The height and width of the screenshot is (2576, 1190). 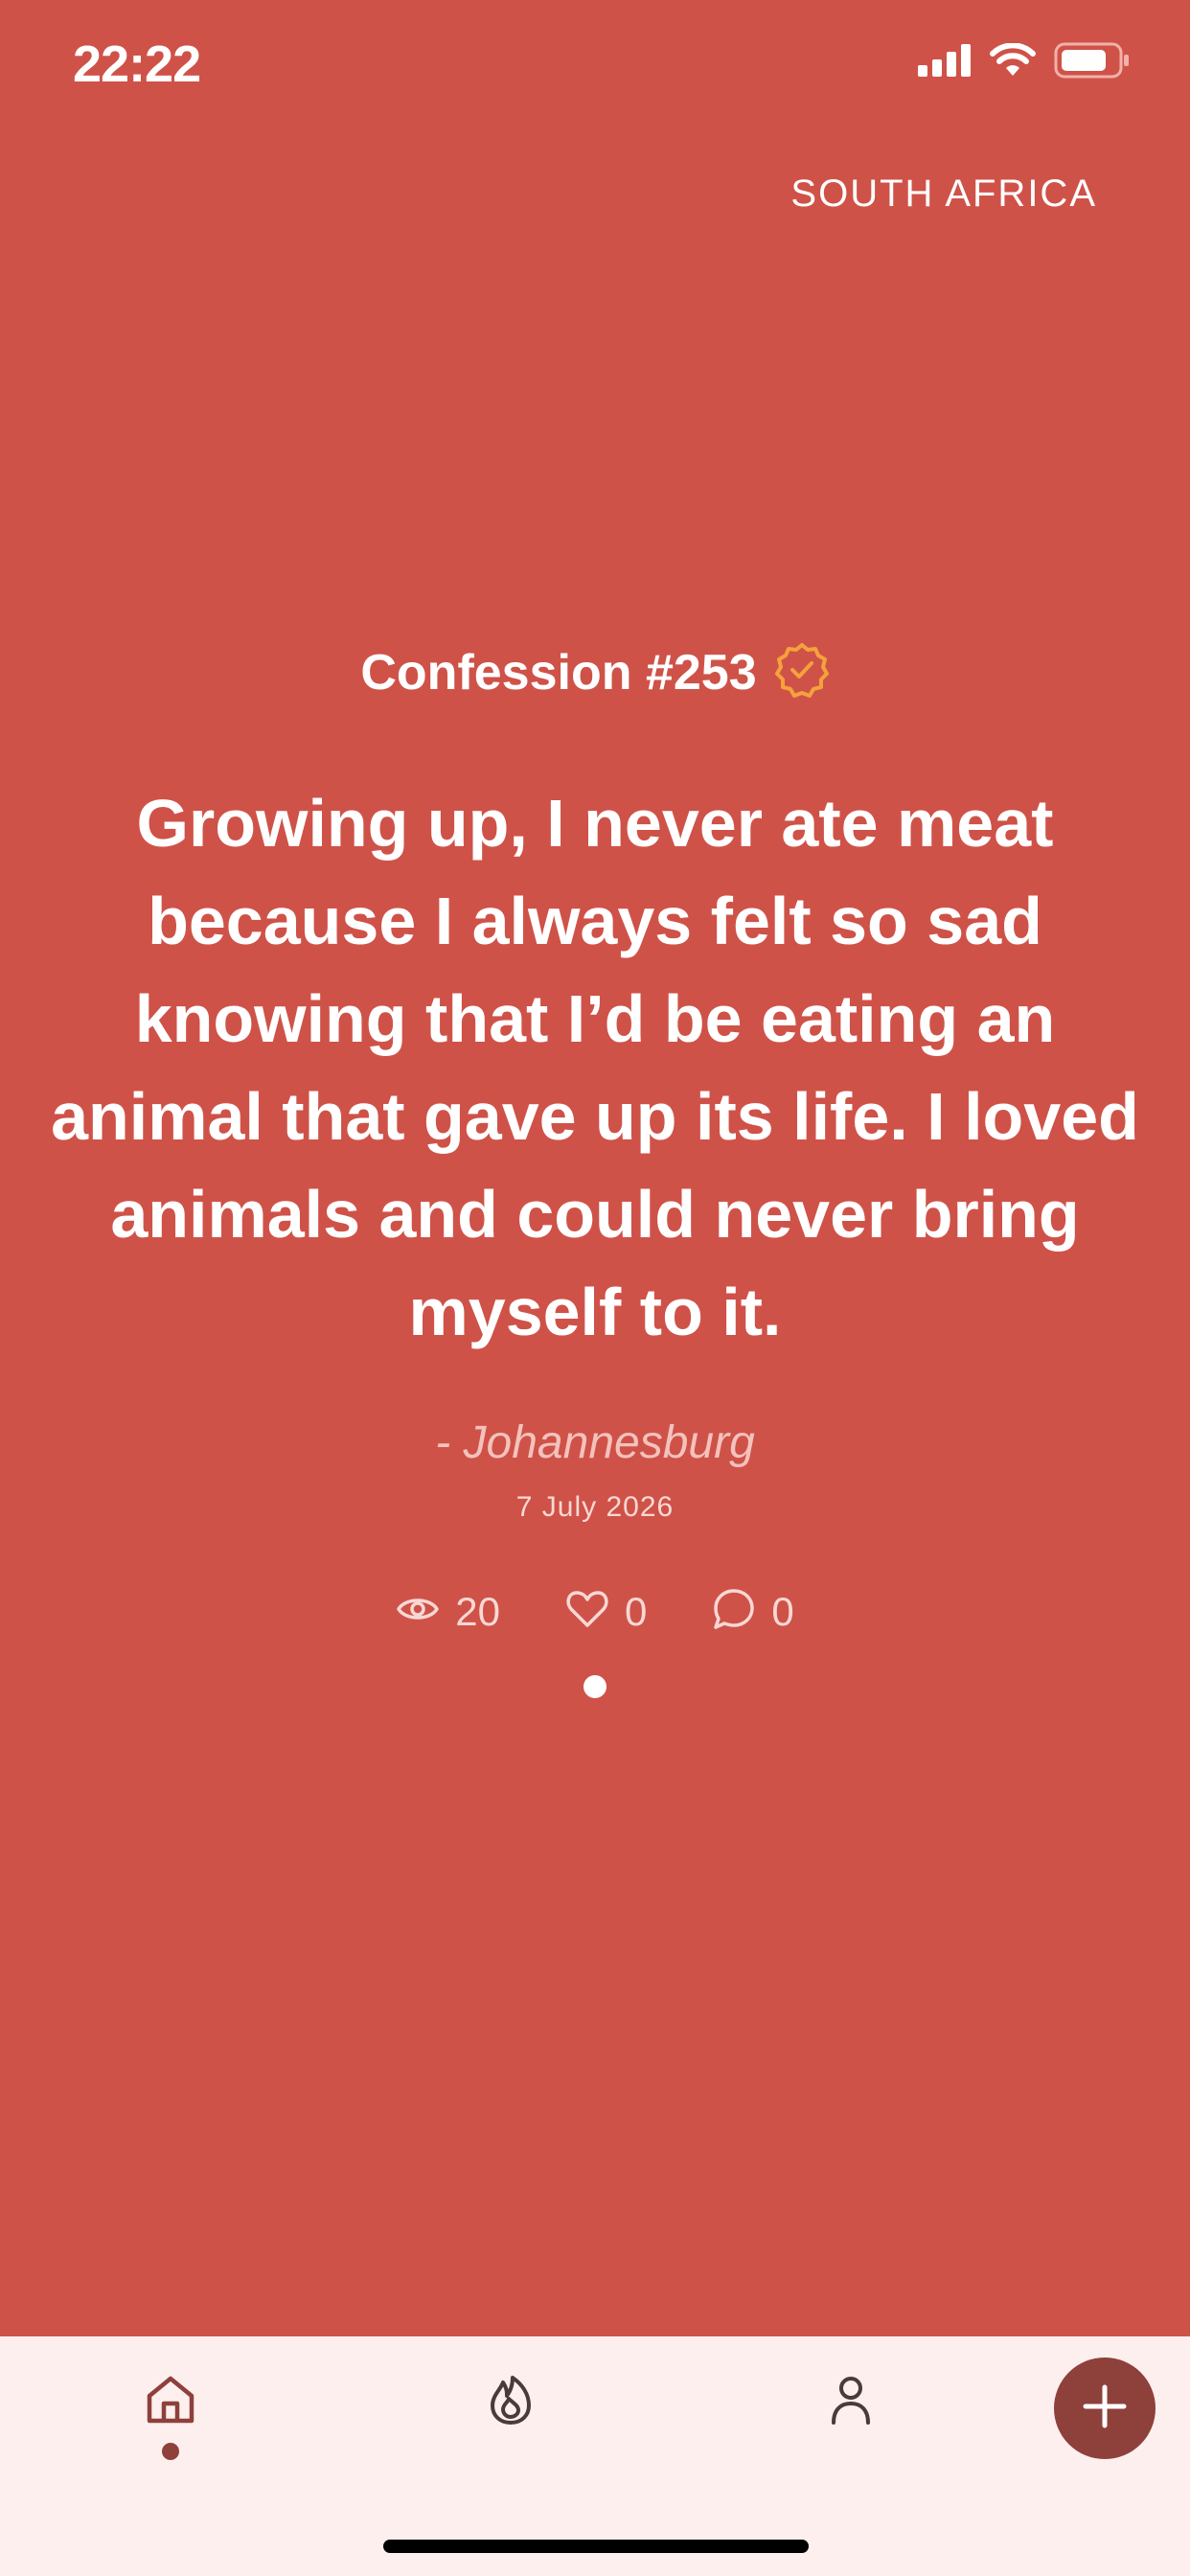 I want to click on cellular-signal-icon, so click(x=945, y=60).